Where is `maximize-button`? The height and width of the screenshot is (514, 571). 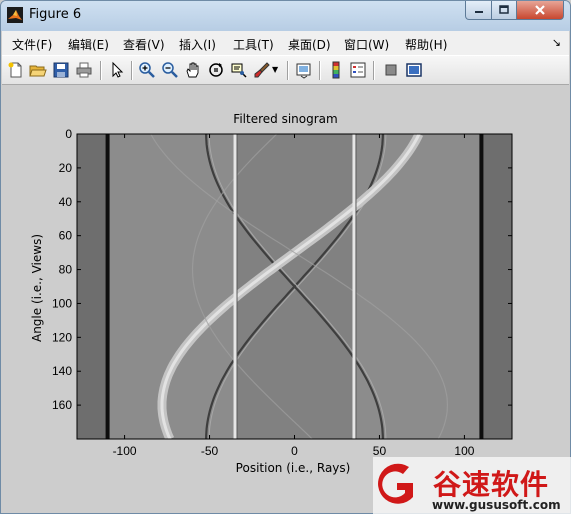
maximize-button is located at coordinates (504, 10).